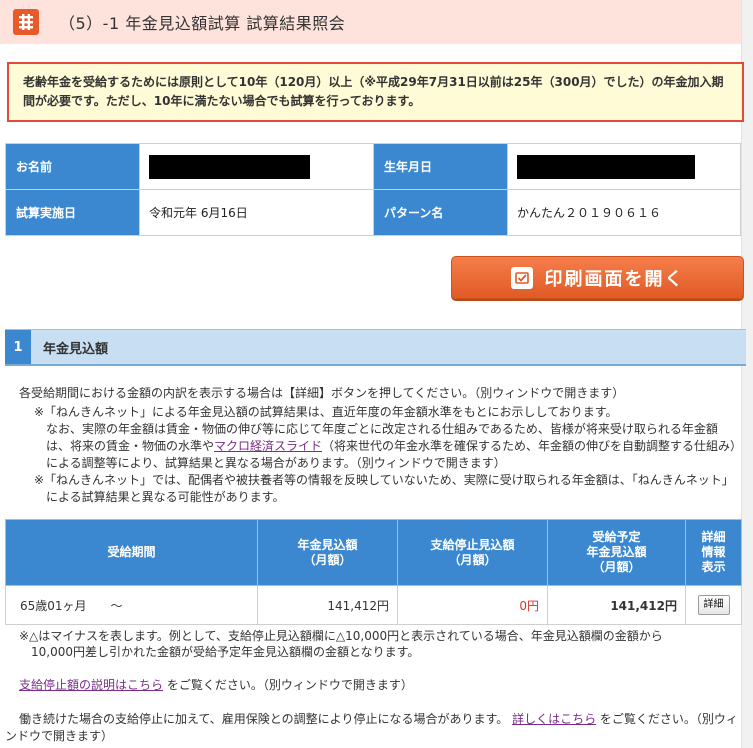 The height and width of the screenshot is (748, 753). I want to click on header-stop: 支給停止見込額 （月額）, so click(472, 552).